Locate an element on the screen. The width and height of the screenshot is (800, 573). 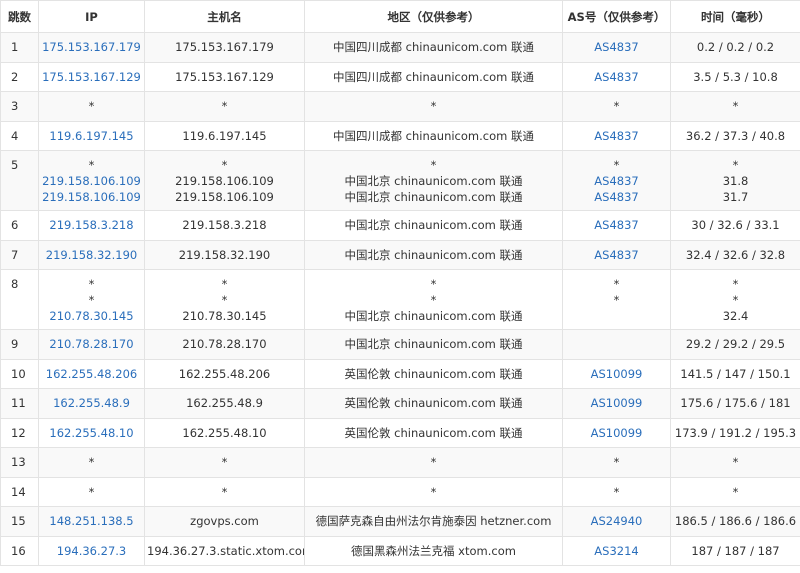
host-cell: * is located at coordinates (224, 462).